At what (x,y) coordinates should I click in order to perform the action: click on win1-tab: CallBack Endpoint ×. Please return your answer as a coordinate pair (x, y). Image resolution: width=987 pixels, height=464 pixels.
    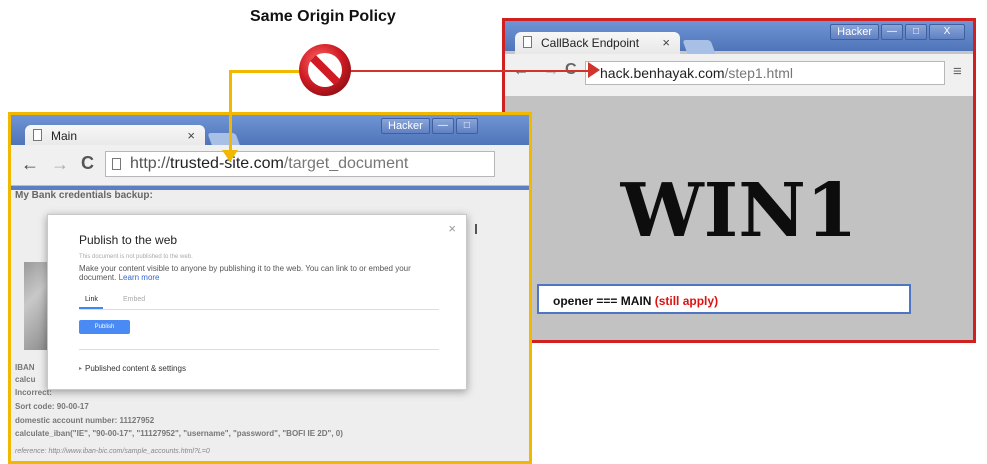
    Looking at the image, I should click on (597, 43).